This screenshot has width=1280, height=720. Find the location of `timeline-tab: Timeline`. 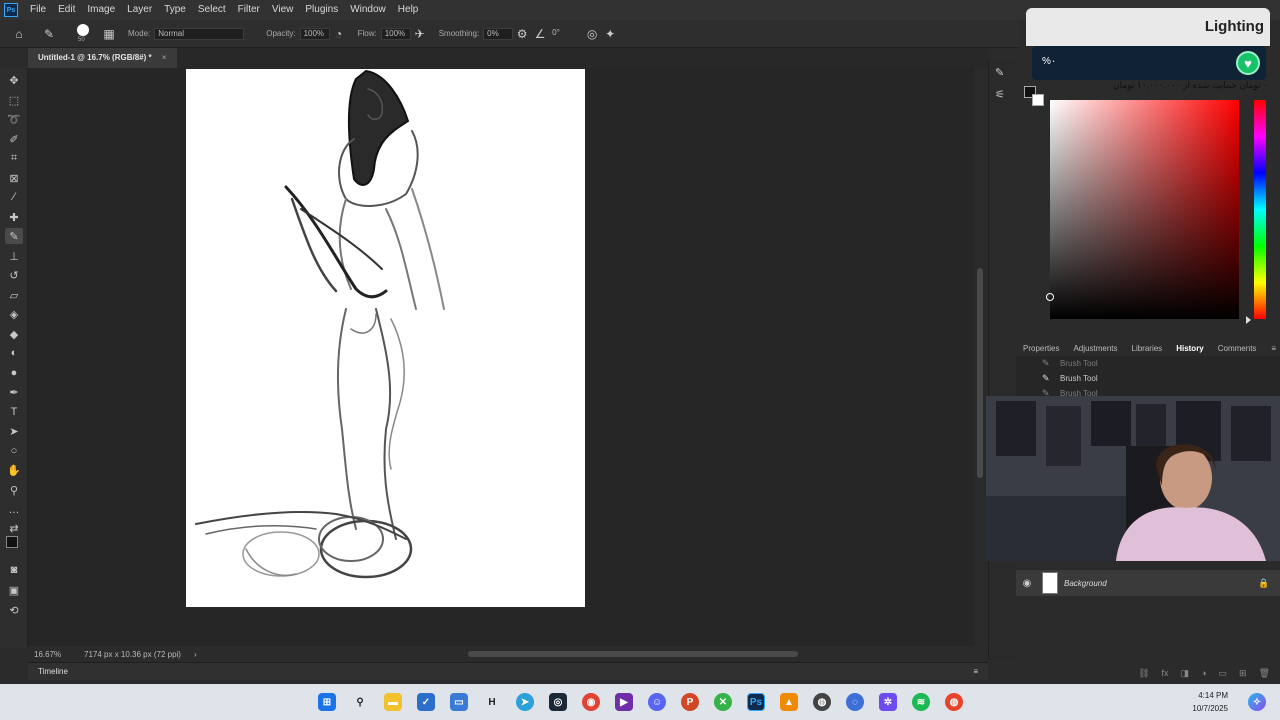

timeline-tab: Timeline is located at coordinates (53, 671).